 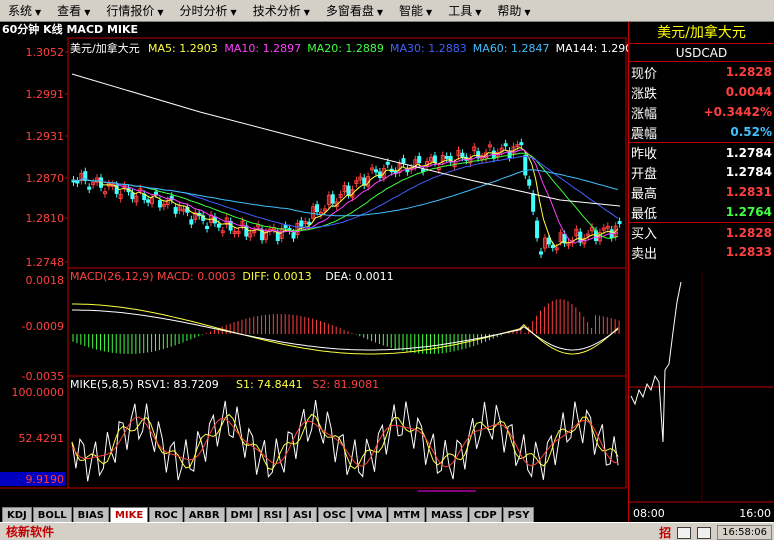 I want to click on menu-bar: 系统 ▼ 查看 ▼ 行情报价 ▼ 分时分析 ▼ 技术分析 ▼ 多窗看盘 ▼ 智能 ▼ 工具 ▼ 帮助 ▼, so click(x=387, y=11).